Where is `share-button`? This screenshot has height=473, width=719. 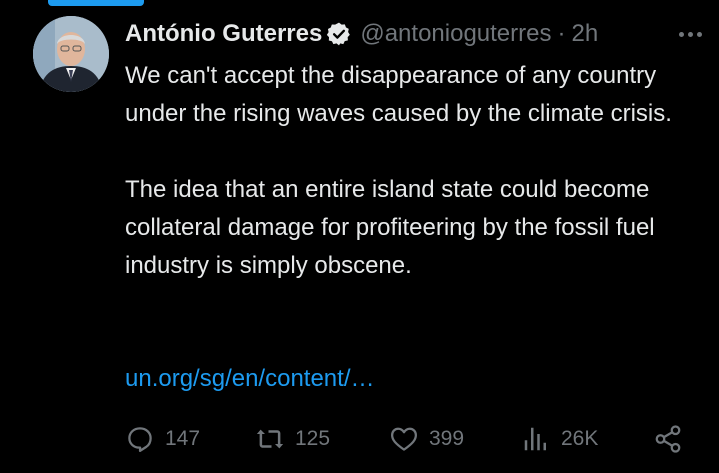
share-button is located at coordinates (673, 439).